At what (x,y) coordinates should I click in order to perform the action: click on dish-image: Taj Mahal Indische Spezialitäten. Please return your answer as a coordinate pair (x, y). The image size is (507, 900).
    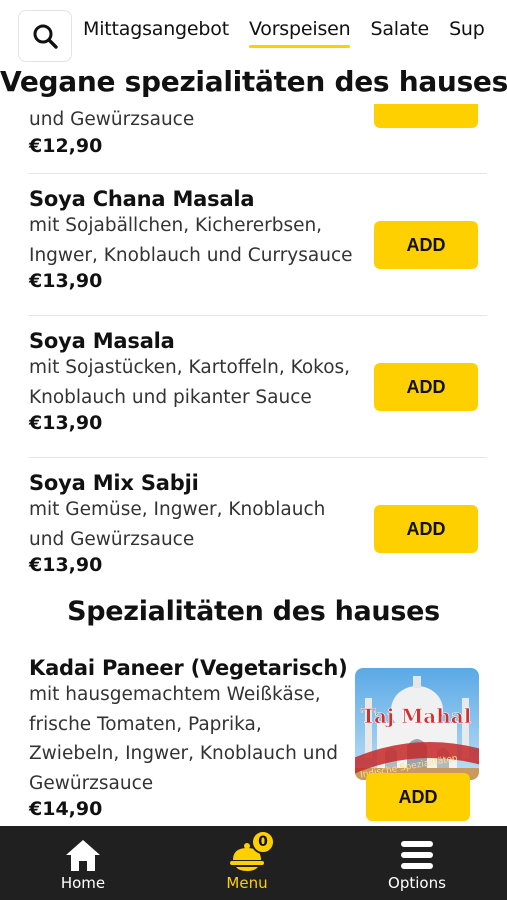
    Looking at the image, I should click on (417, 724).